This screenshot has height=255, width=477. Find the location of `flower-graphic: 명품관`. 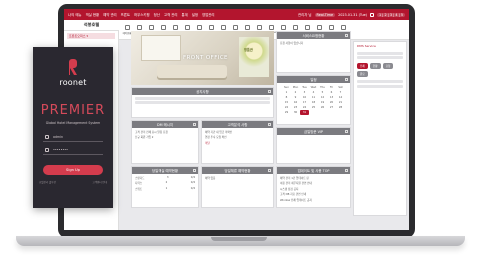

flower-graphic: 명품관 is located at coordinates (254, 57).